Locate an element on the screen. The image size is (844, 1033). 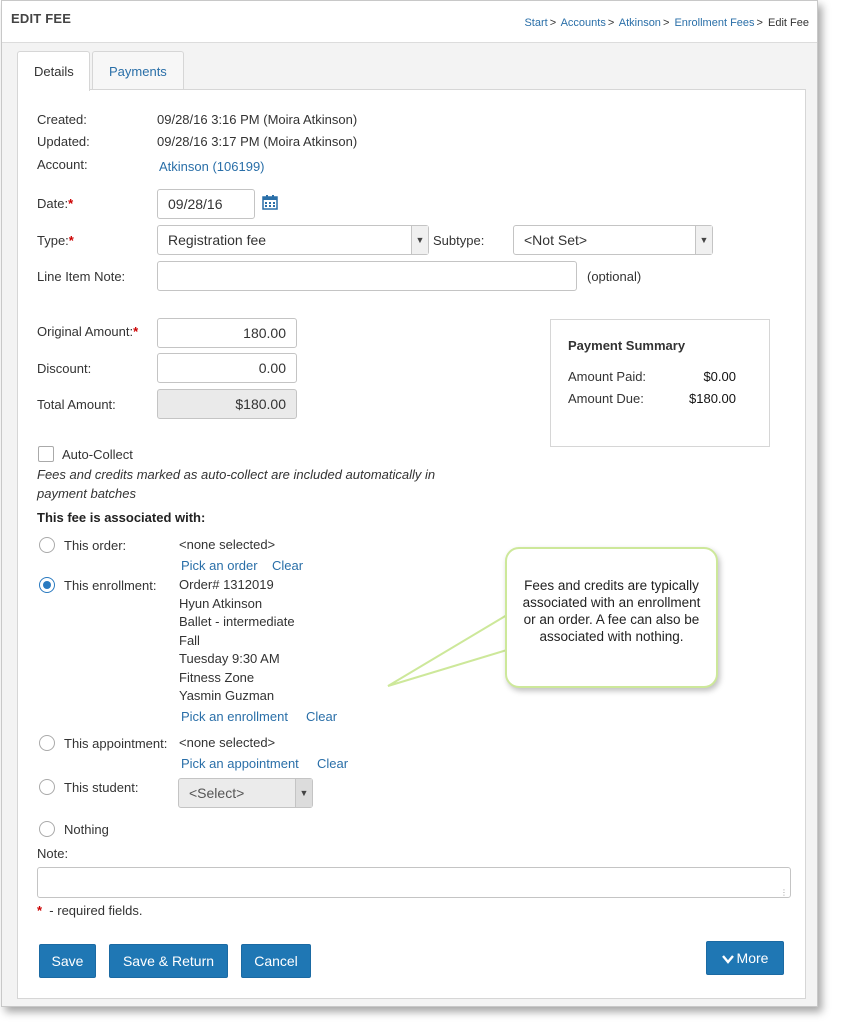
discount-label: Discount: is located at coordinates (64, 368).